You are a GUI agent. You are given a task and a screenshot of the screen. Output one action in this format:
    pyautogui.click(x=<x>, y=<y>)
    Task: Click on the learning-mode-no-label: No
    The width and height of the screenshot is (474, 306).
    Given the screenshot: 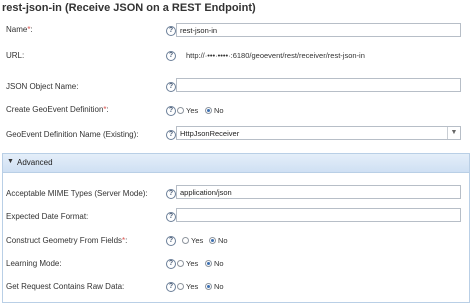 What is the action you would take?
    pyautogui.click(x=219, y=263)
    